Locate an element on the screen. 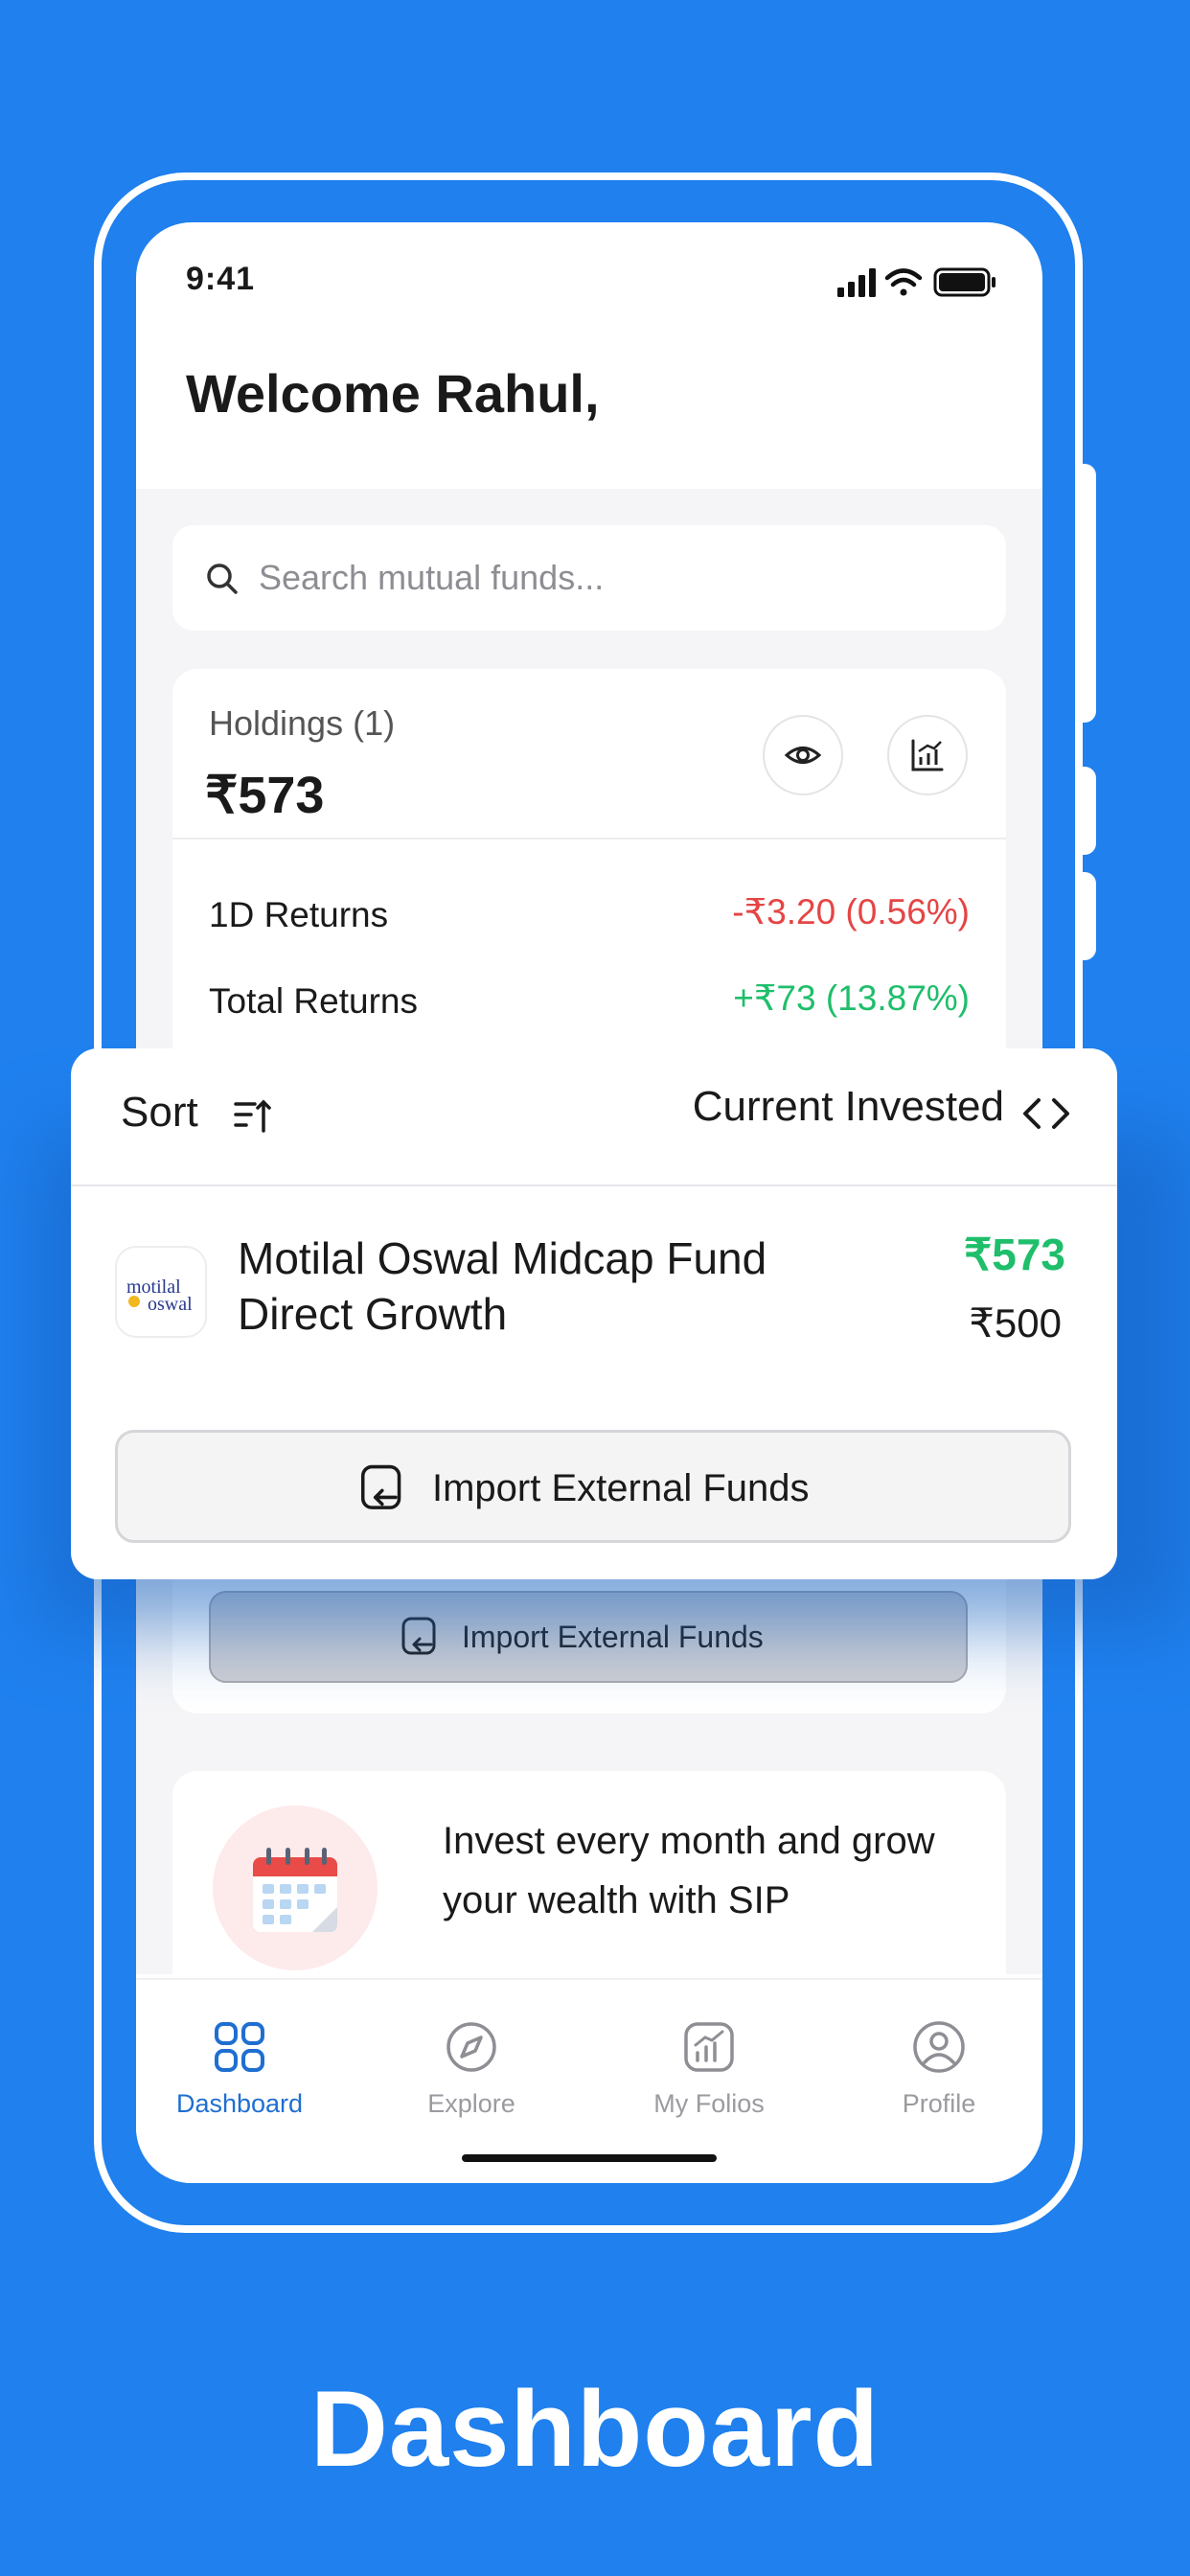  tab-dashboard: Dashboard is located at coordinates (240, 2068).